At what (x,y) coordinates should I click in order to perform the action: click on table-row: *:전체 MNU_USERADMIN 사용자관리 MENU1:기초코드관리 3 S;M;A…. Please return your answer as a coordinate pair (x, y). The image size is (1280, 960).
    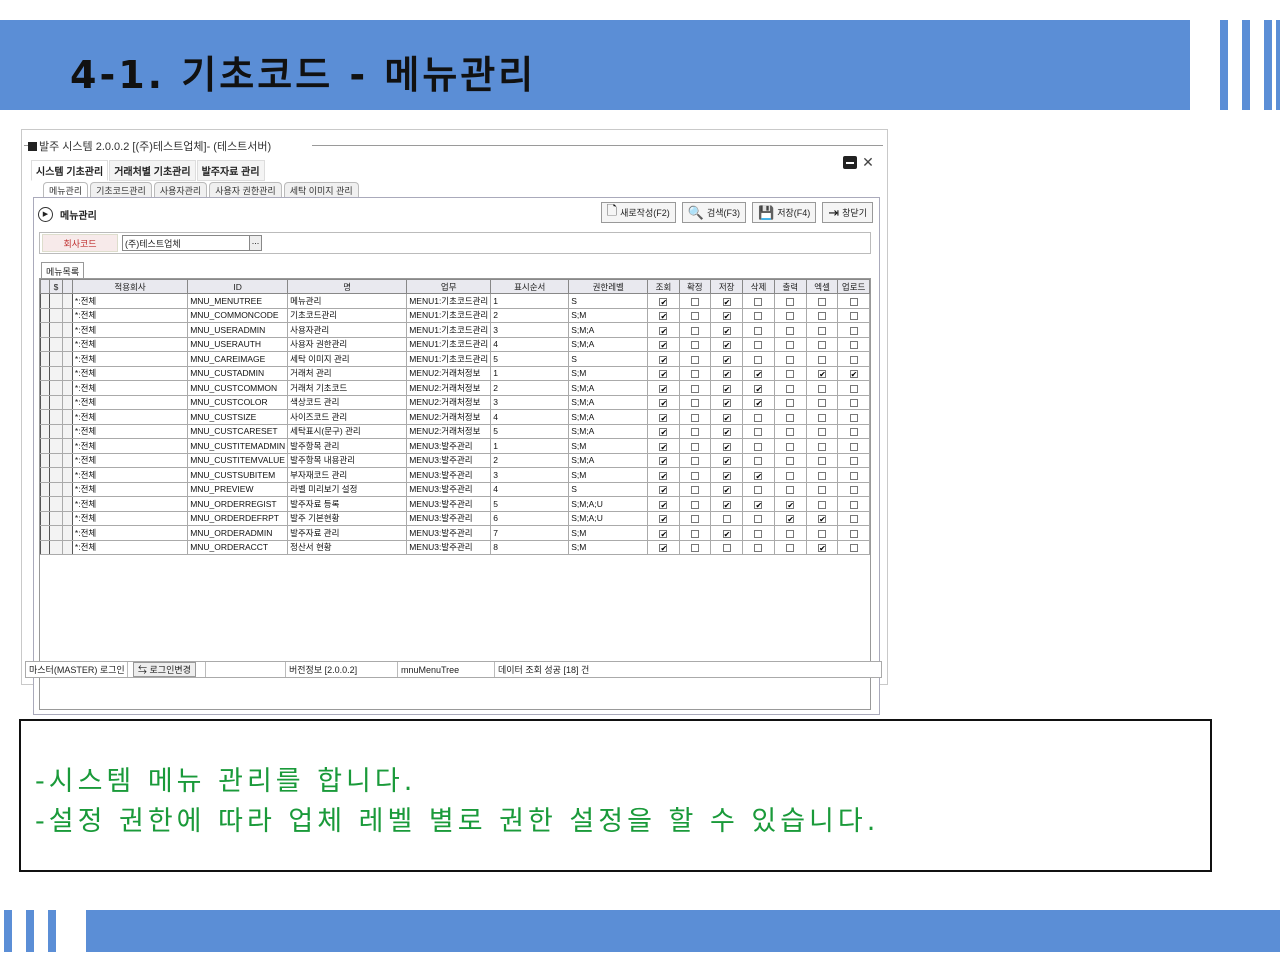
    Looking at the image, I should click on (455, 330).